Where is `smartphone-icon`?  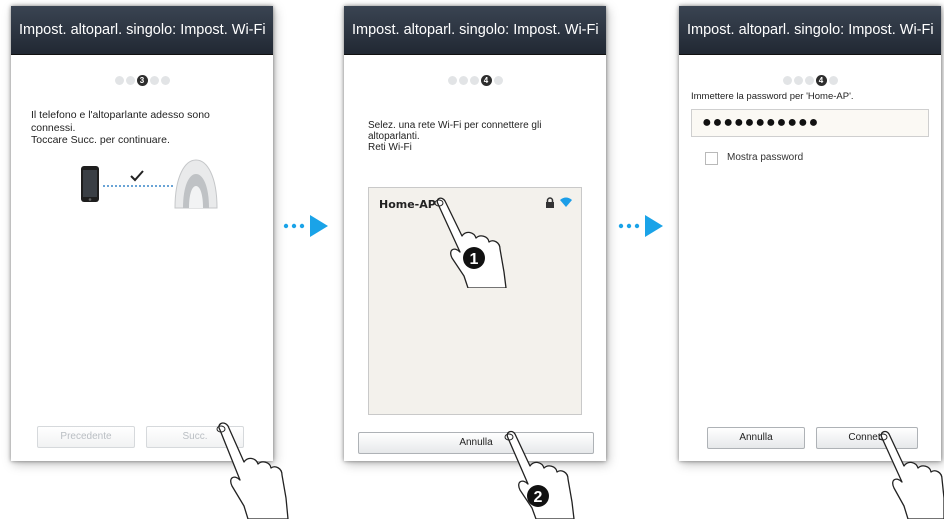
smartphone-icon is located at coordinates (90, 184).